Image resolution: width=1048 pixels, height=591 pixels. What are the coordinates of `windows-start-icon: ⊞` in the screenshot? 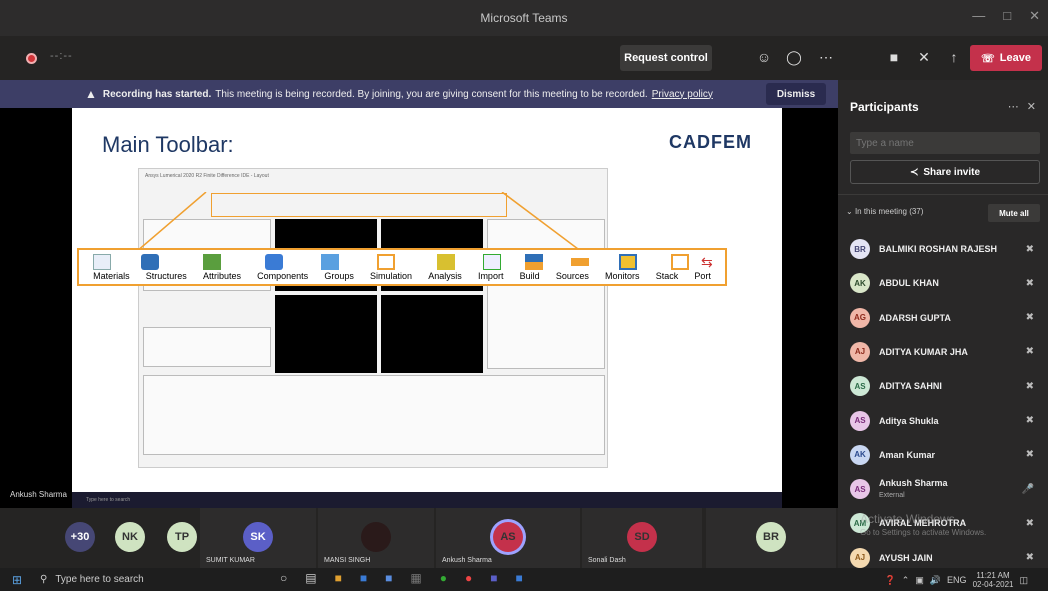 It's located at (17, 580).